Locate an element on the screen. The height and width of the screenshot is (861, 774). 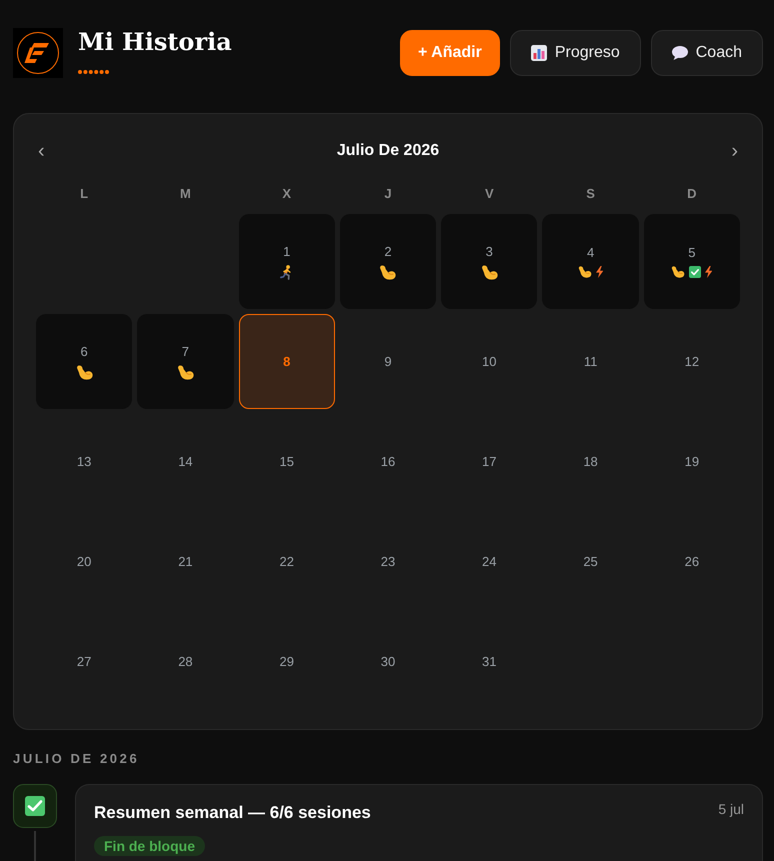
day-number: 2 is located at coordinates (388, 251).